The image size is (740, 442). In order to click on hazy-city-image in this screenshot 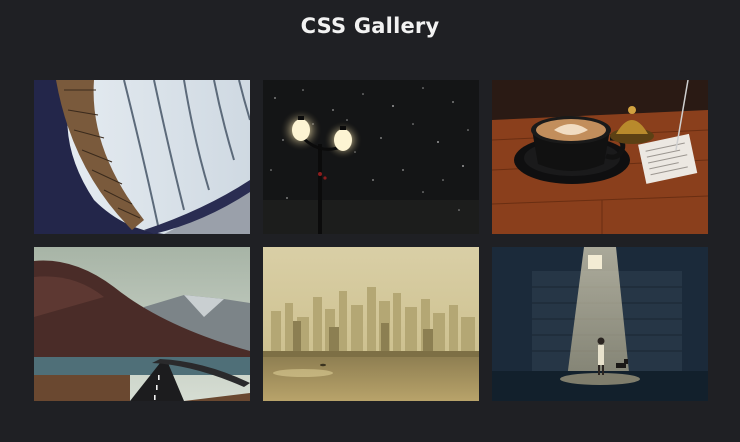, I will do `click(371, 324)`.